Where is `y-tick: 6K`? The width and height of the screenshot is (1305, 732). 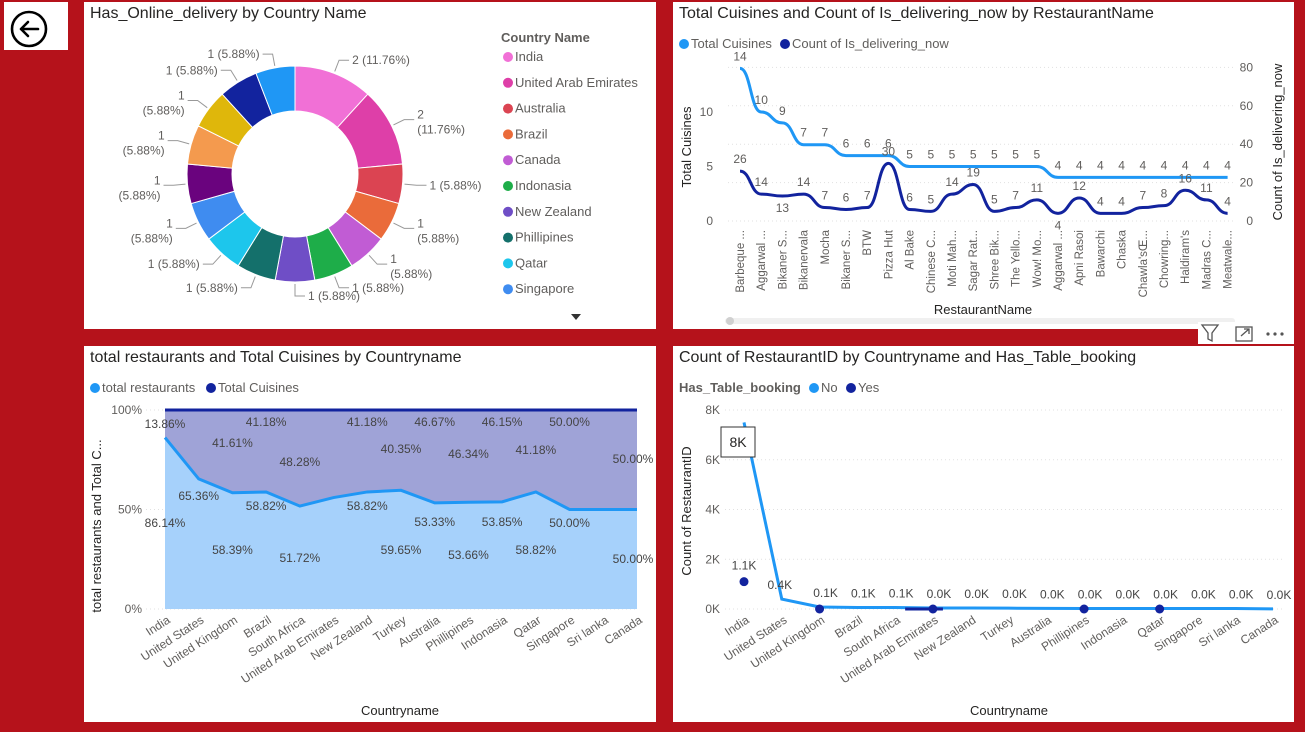 y-tick: 6K is located at coordinates (712, 460).